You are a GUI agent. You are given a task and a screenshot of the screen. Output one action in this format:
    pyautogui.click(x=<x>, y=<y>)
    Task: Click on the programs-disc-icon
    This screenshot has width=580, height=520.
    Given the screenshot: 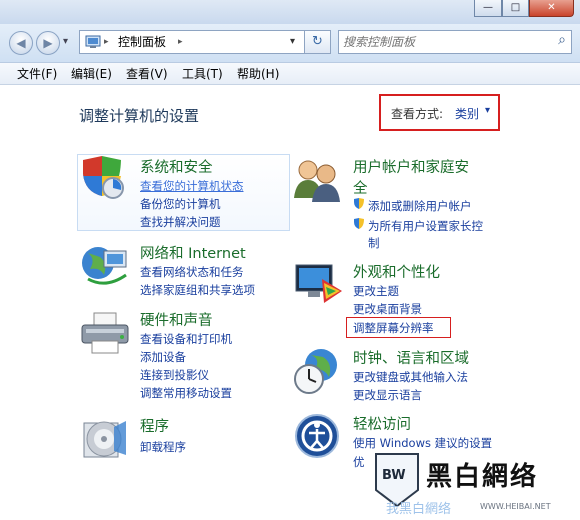 What is the action you would take?
    pyautogui.click(x=104, y=439)
    